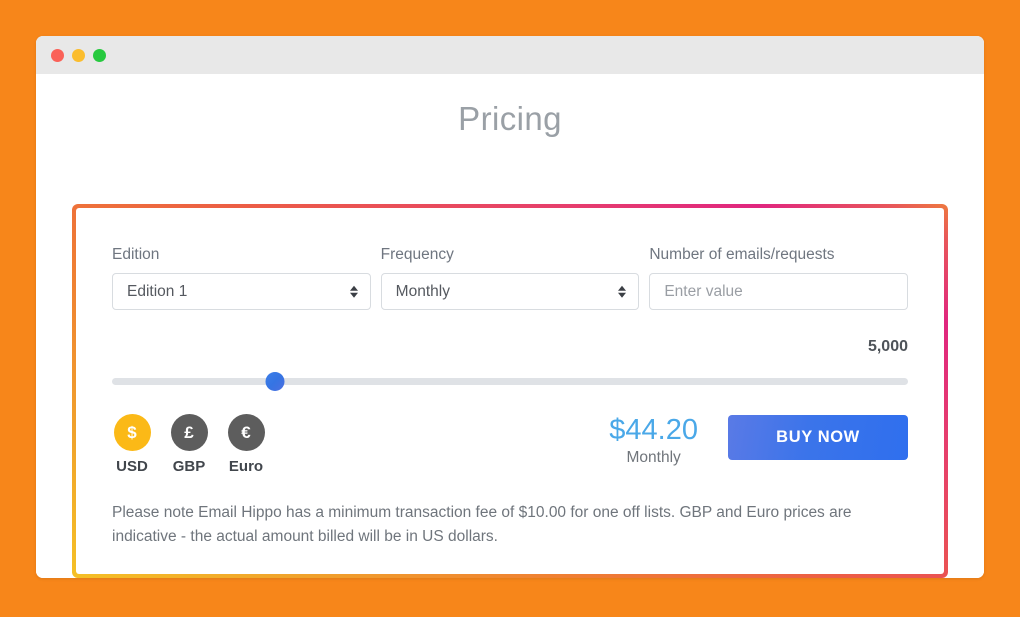  I want to click on slider-thumb, so click(275, 381).